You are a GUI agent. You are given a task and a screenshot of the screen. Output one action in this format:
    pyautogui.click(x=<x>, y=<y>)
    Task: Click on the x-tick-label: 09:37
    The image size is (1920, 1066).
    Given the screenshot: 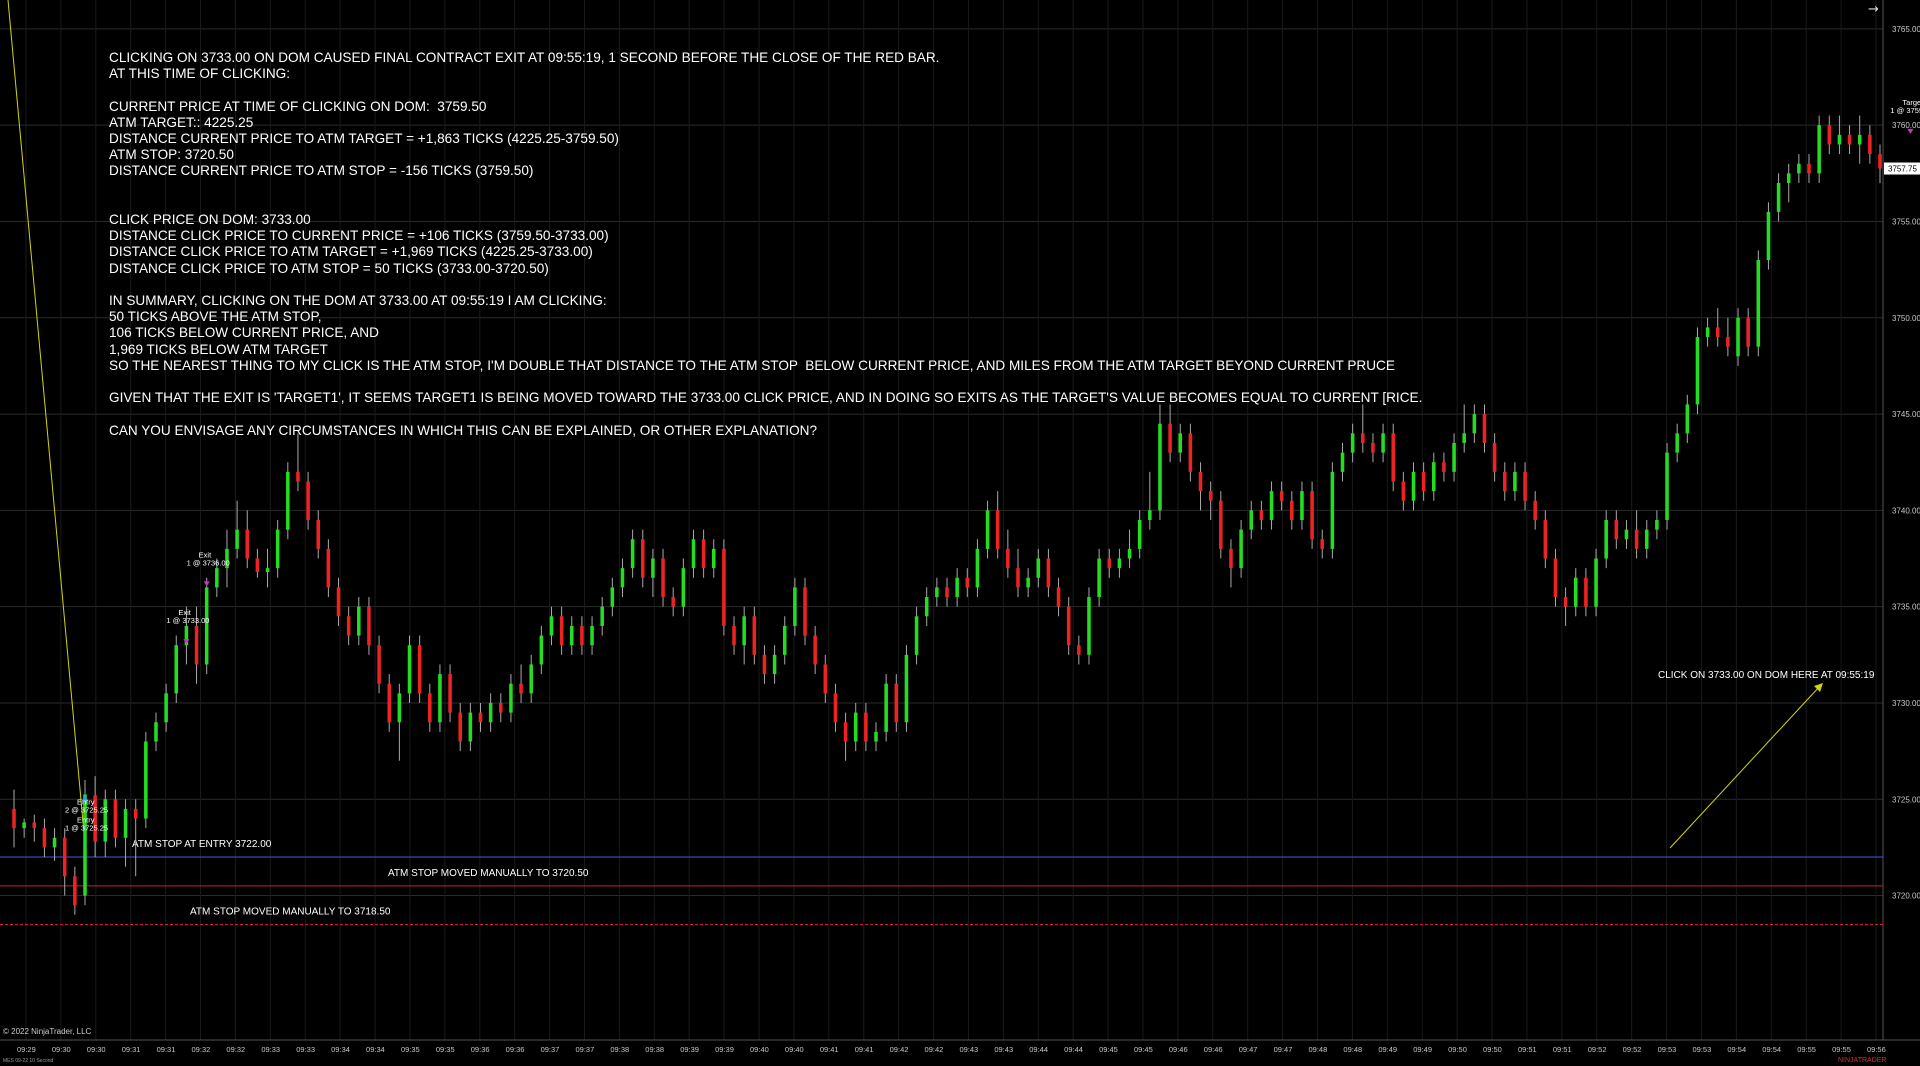 What is the action you would take?
    pyautogui.click(x=550, y=1049)
    